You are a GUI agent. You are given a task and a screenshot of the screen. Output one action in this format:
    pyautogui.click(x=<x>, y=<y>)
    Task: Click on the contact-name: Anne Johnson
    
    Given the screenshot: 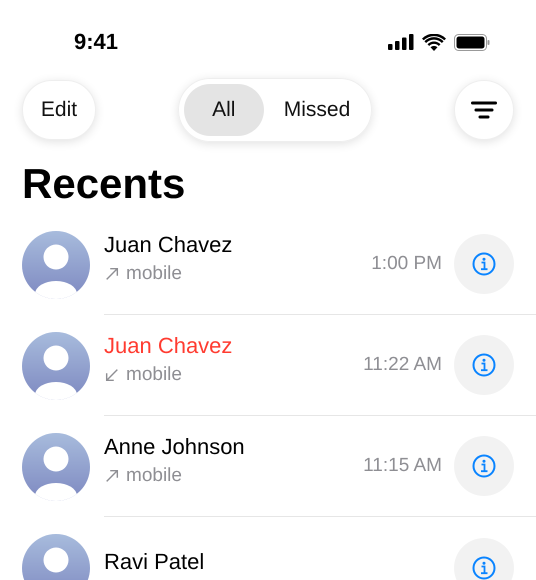 What is the action you would take?
    pyautogui.click(x=175, y=447)
    